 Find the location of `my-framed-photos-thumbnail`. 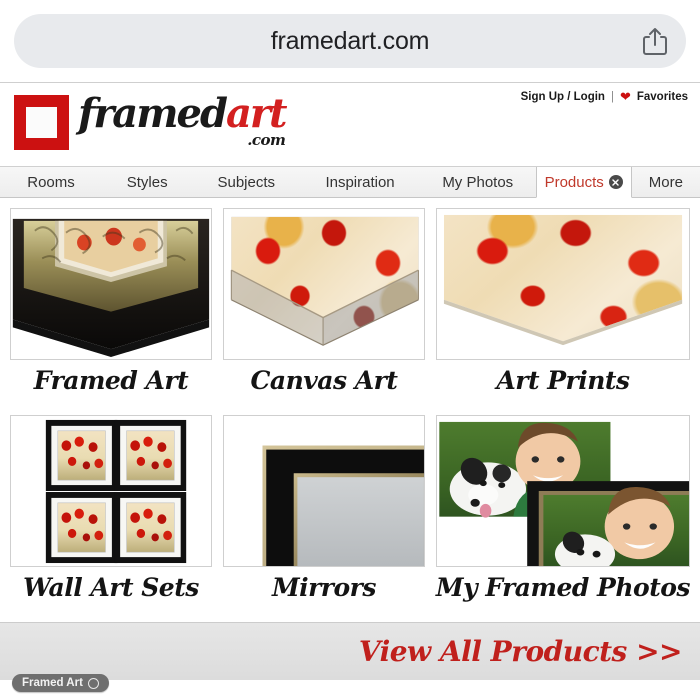

my-framed-photos-thumbnail is located at coordinates (562, 491).